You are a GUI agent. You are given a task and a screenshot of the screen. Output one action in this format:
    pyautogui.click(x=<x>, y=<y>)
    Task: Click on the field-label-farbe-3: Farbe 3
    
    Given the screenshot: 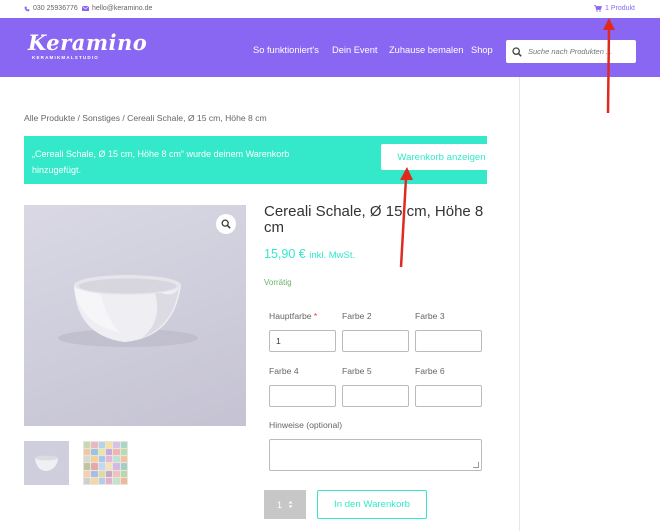 What is the action you would take?
    pyautogui.click(x=430, y=316)
    